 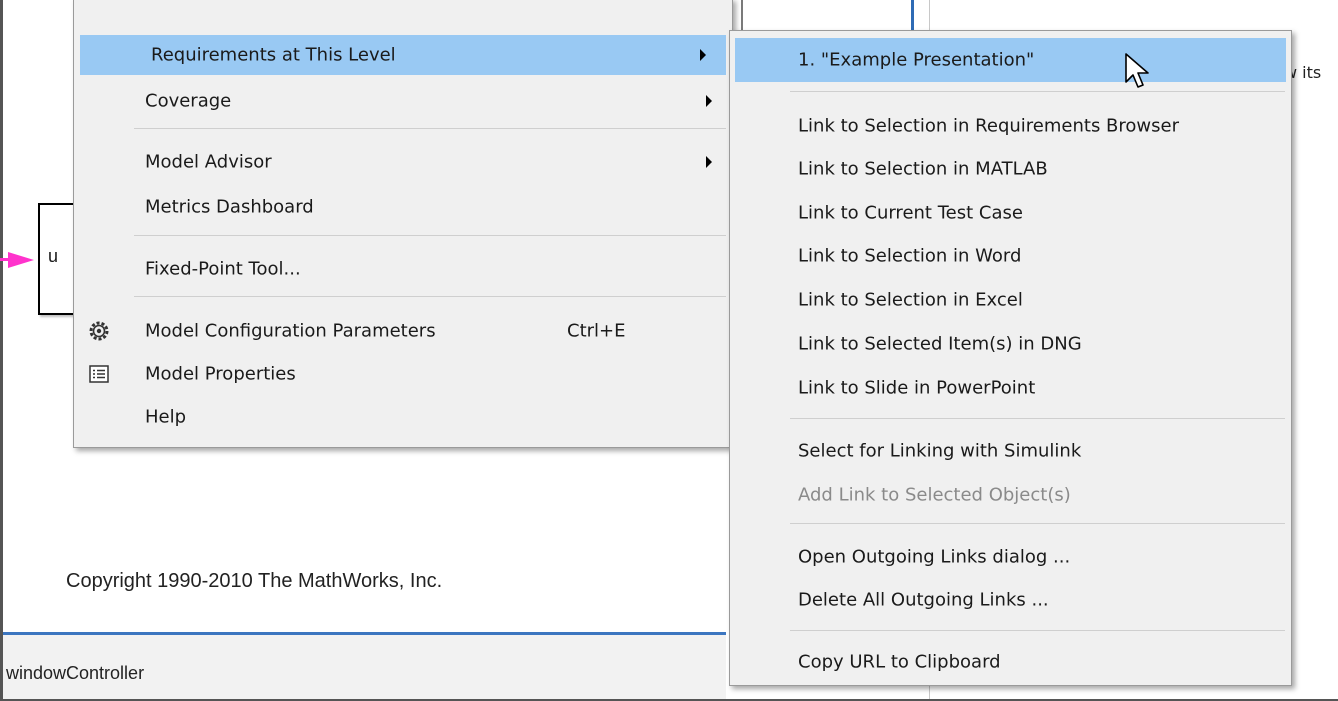 What do you see at coordinates (403, 417) in the screenshot?
I see `menu-item-help: Help` at bounding box center [403, 417].